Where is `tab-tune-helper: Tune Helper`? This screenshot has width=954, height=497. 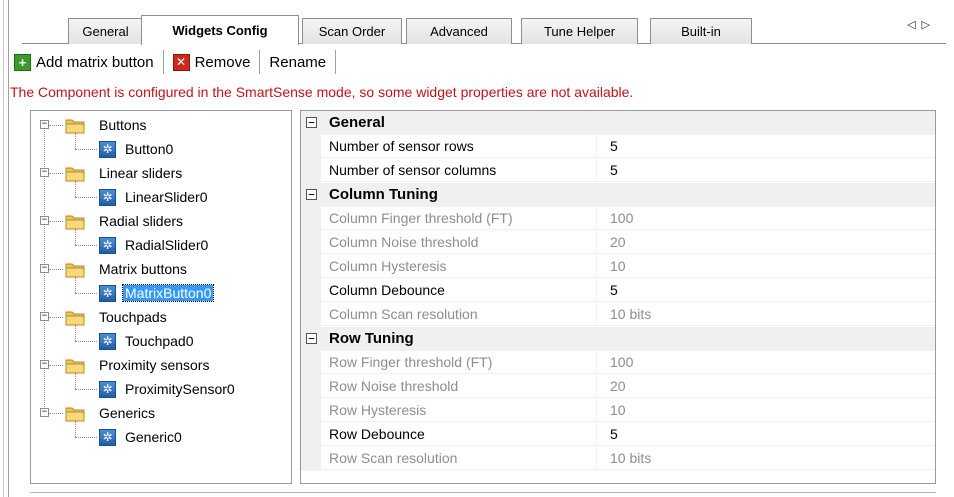 tab-tune-helper: Tune Helper is located at coordinates (579, 31).